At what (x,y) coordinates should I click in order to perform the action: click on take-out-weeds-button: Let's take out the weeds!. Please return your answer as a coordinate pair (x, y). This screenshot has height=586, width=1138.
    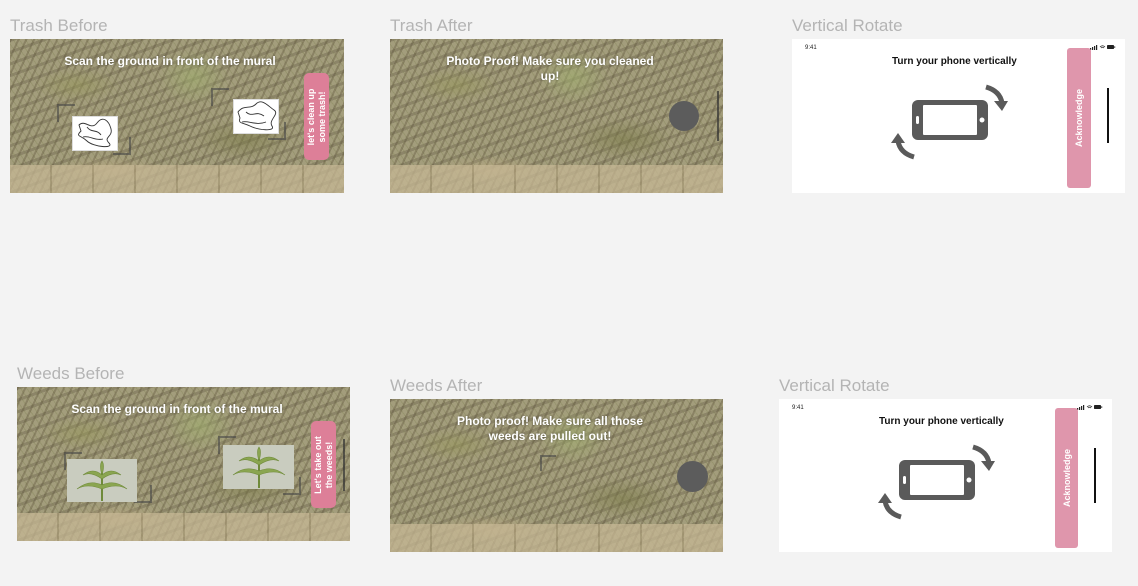
    Looking at the image, I should click on (323, 464).